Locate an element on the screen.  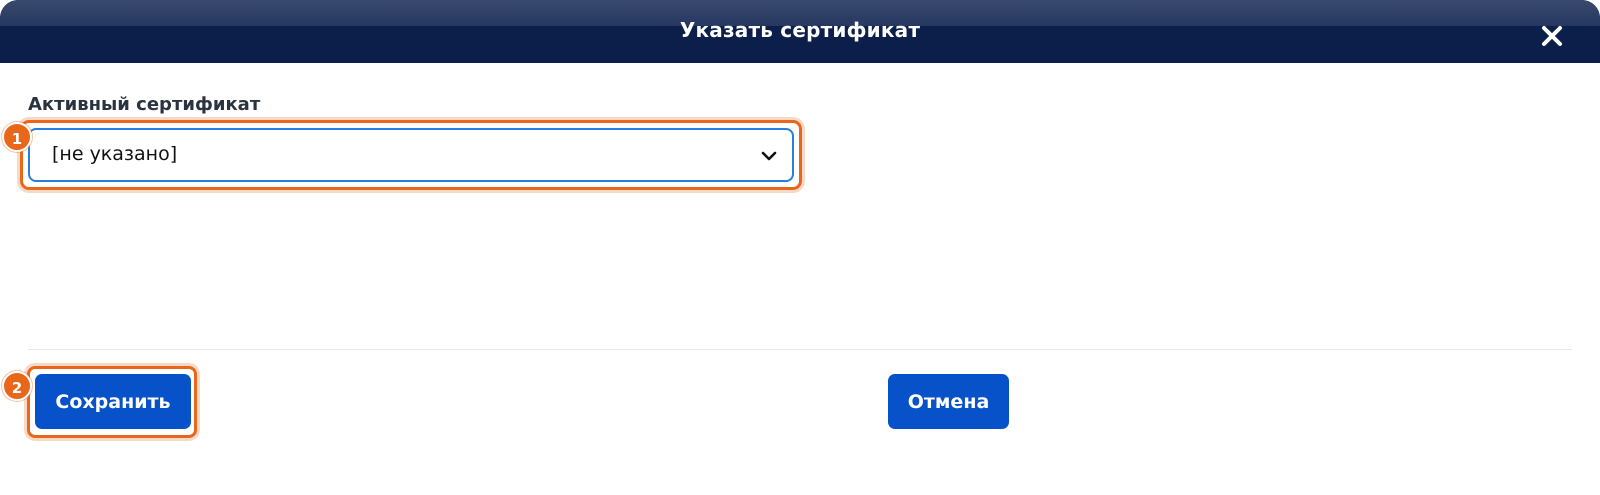
chevron-down-icon is located at coordinates (769, 156).